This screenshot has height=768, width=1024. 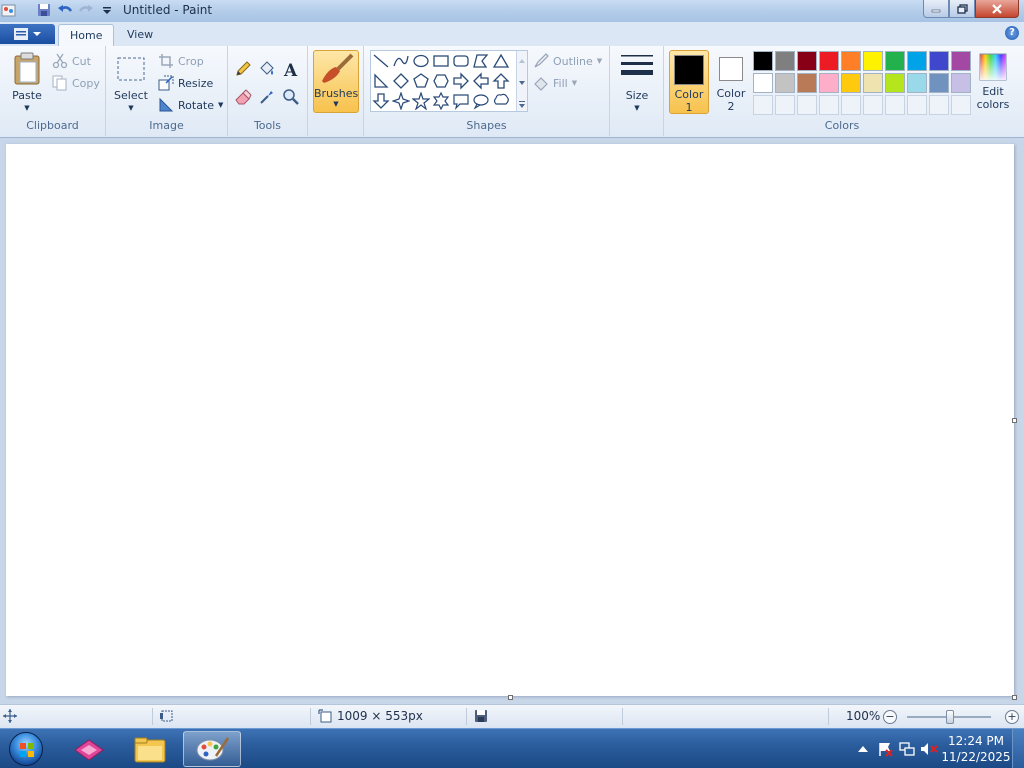 What do you see at coordinates (501, 61) in the screenshot?
I see `triangle-shape-icon` at bounding box center [501, 61].